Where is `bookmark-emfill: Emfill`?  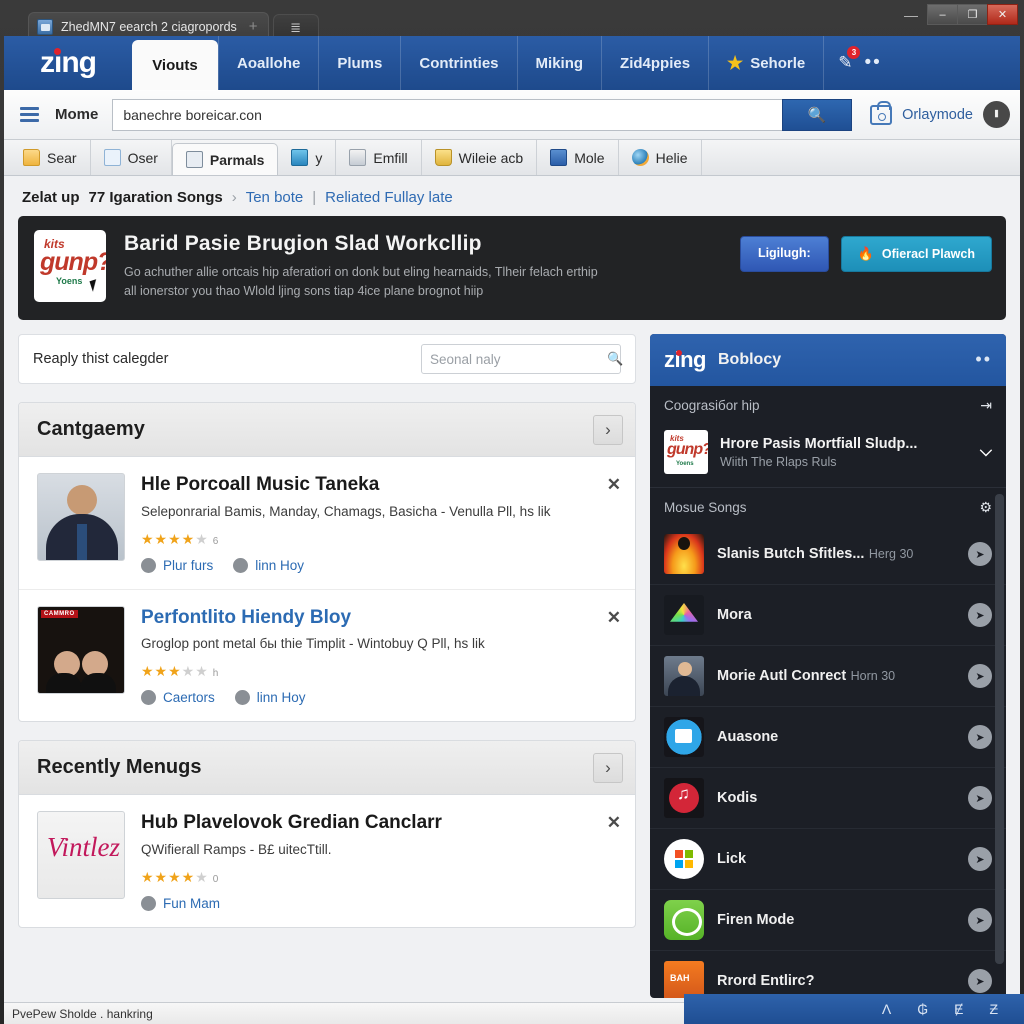 bookmark-emfill: Emfill is located at coordinates (379, 157).